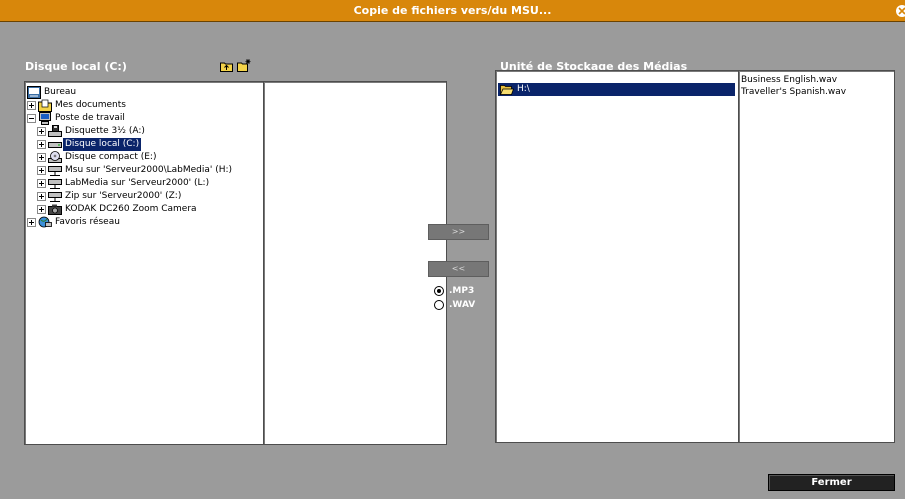  I want to click on tree-item: Zip sur 'Serveur2000' (Z:), so click(143, 196).